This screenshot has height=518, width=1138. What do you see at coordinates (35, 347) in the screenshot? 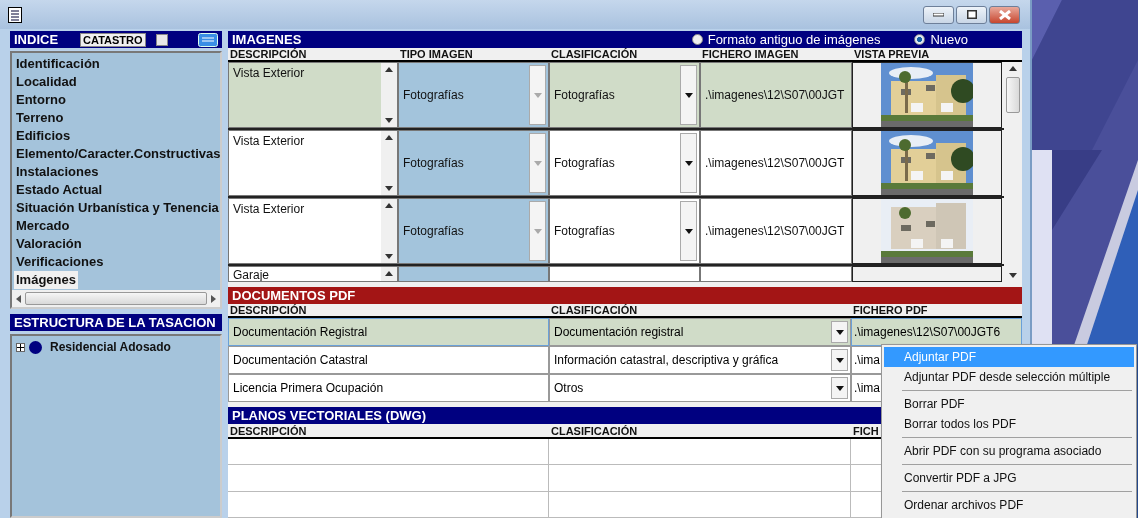
I see `node-icon` at bounding box center [35, 347].